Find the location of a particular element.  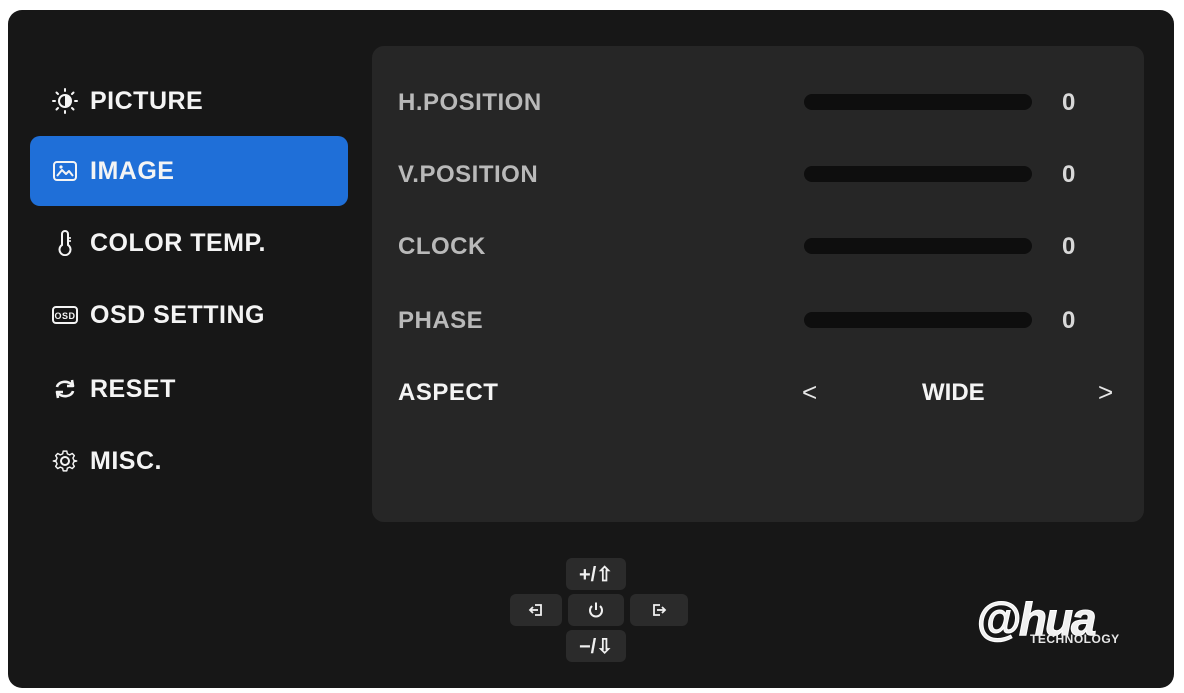

menu-item-picture: PICTURE is located at coordinates (189, 101).